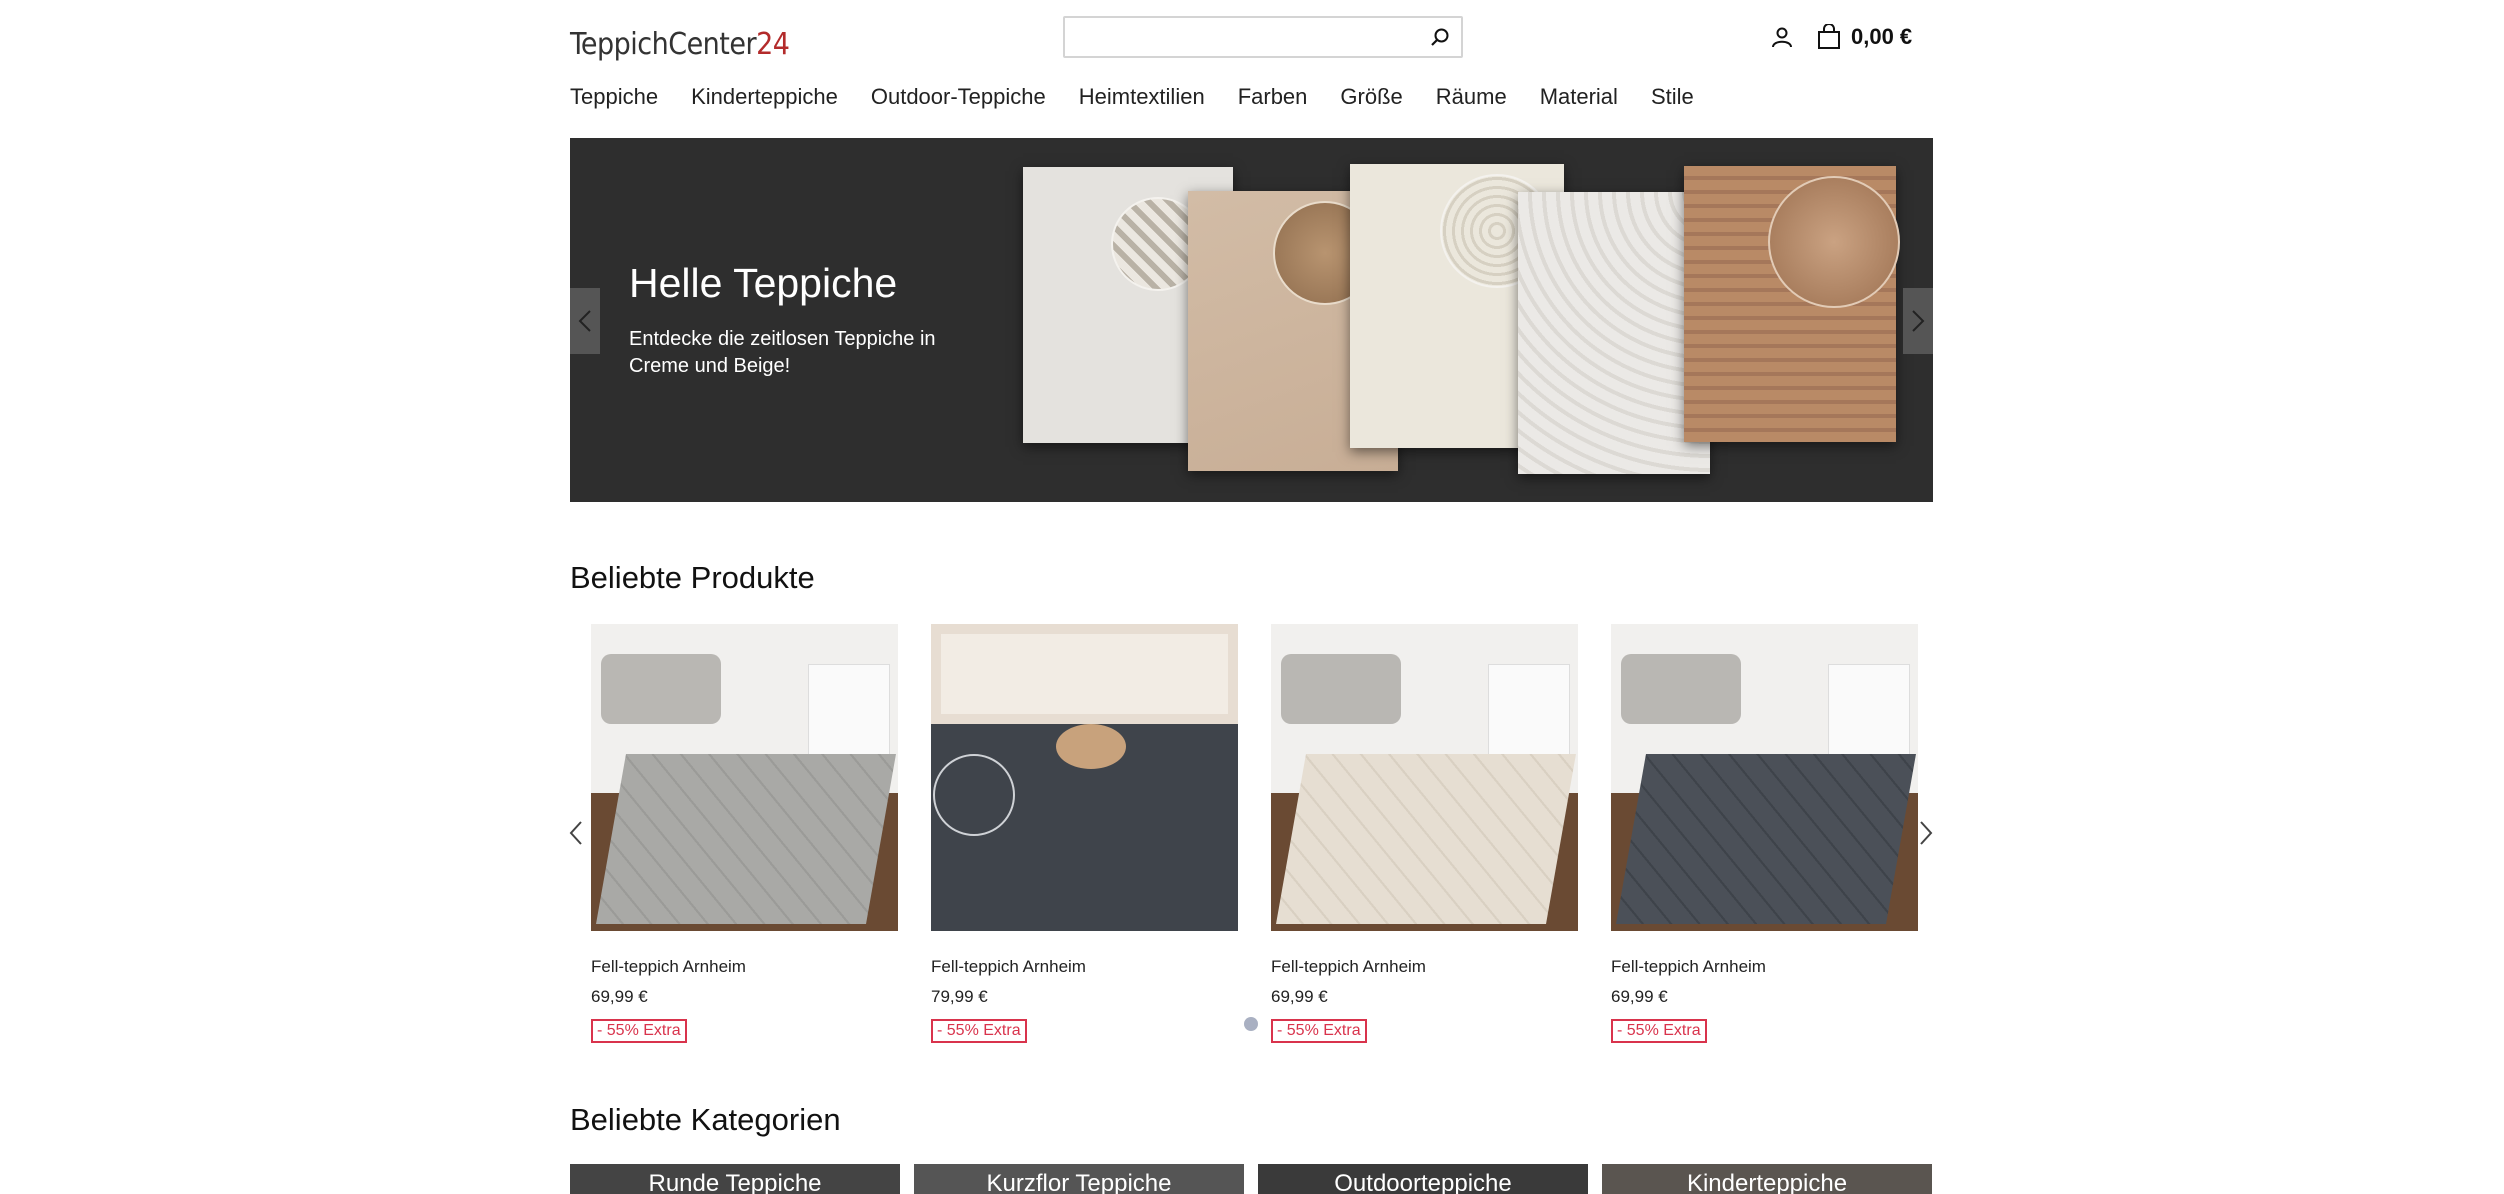 This screenshot has width=2504, height=1194. I want to click on account-button, so click(1782, 37).